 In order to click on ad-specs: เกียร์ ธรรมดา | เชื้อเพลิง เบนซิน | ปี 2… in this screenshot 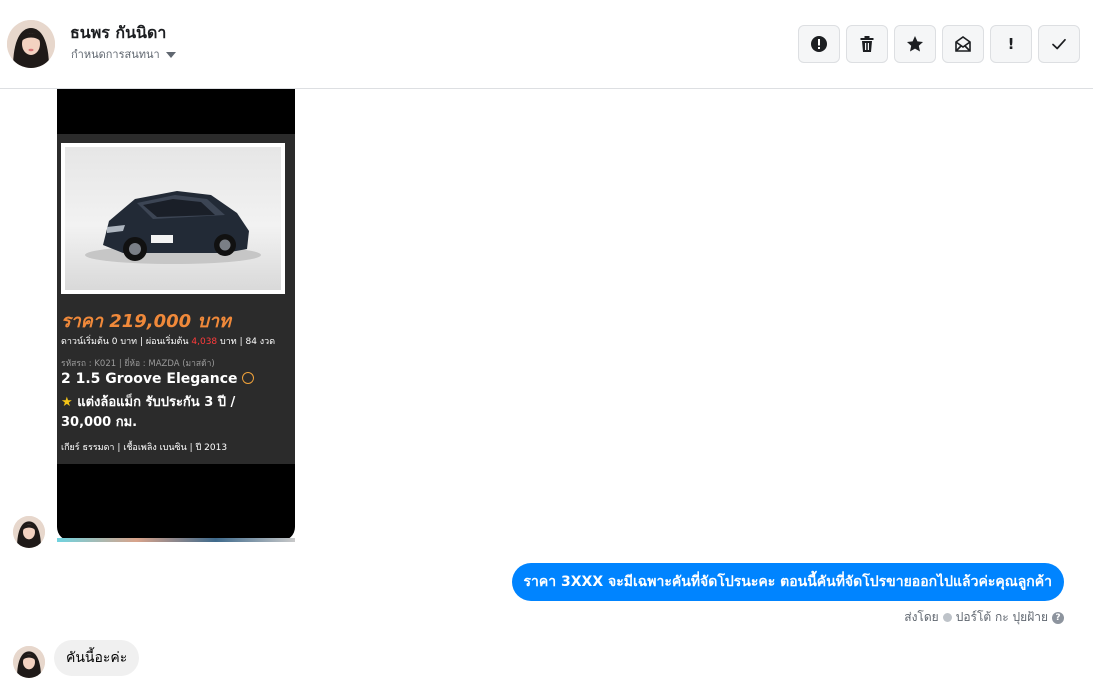, I will do `click(144, 448)`.